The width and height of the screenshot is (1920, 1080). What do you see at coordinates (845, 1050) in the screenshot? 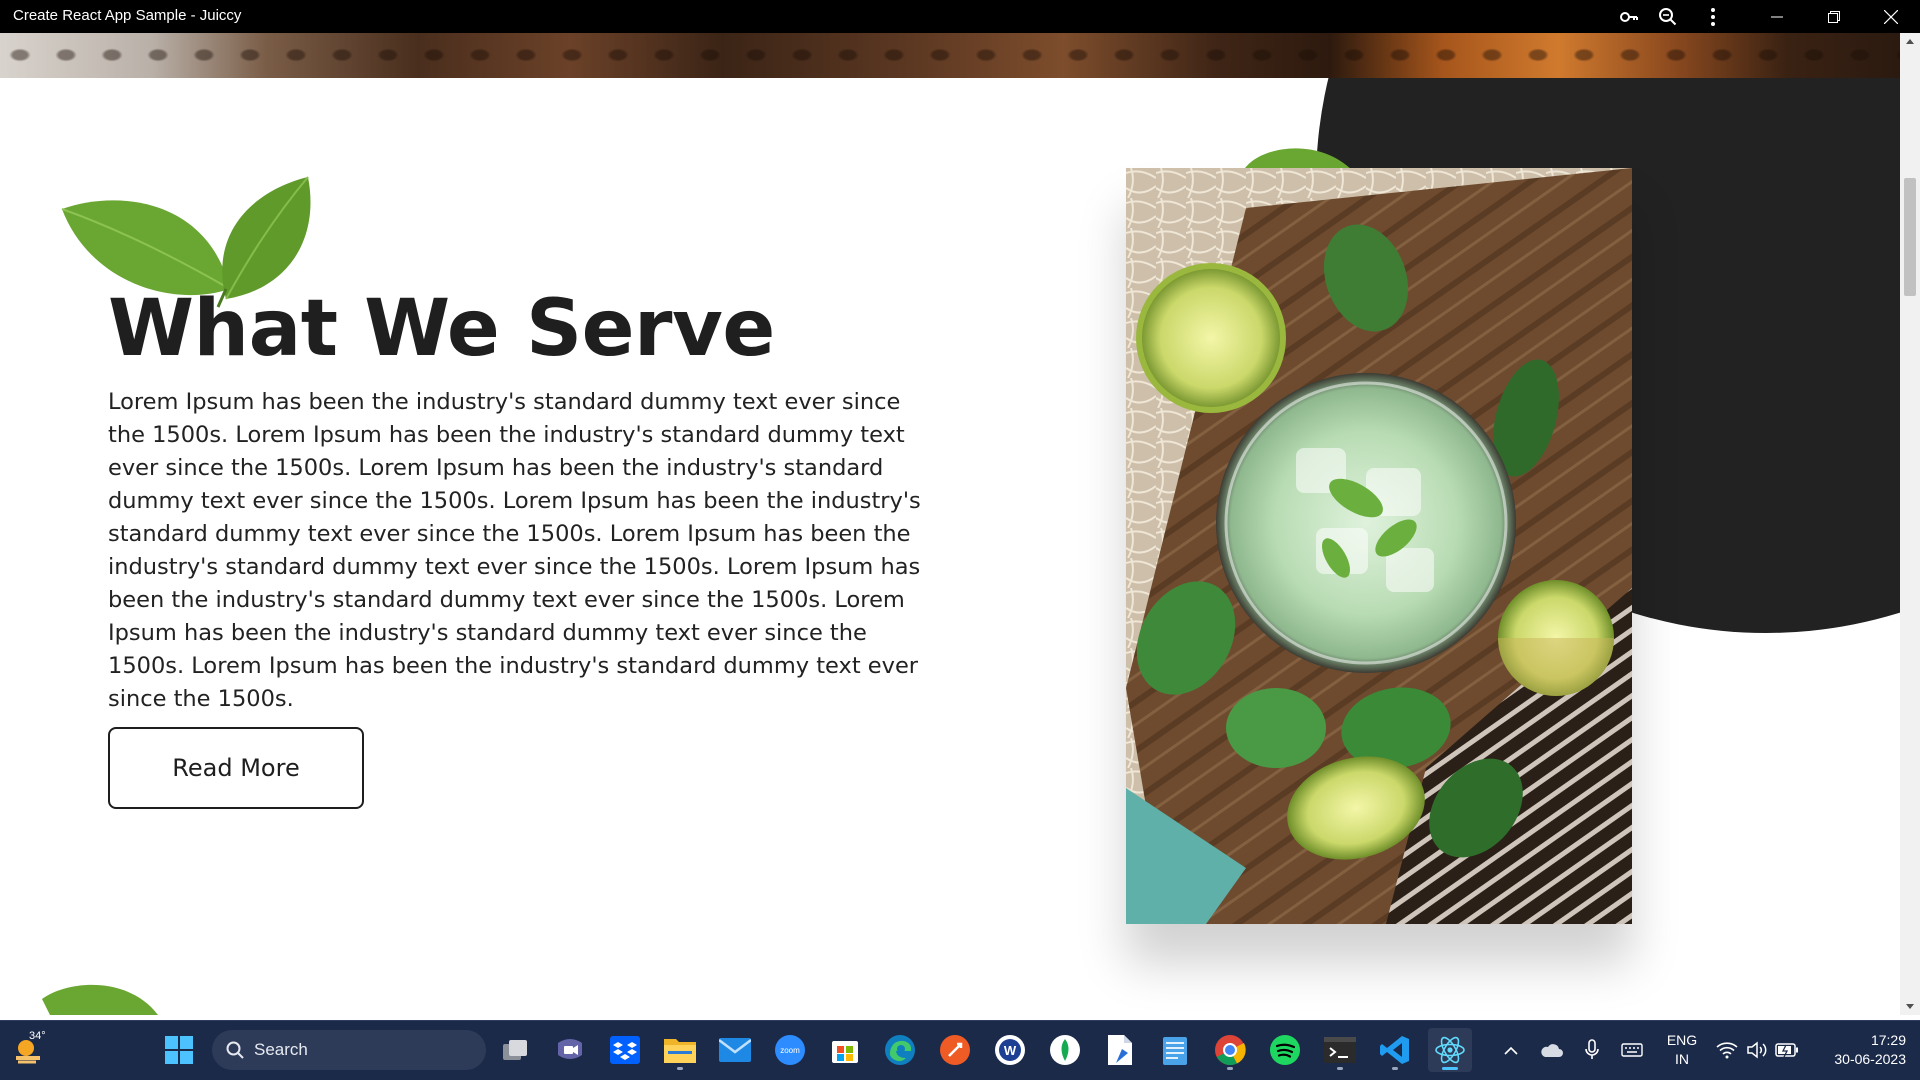
I see `store-icon` at bounding box center [845, 1050].